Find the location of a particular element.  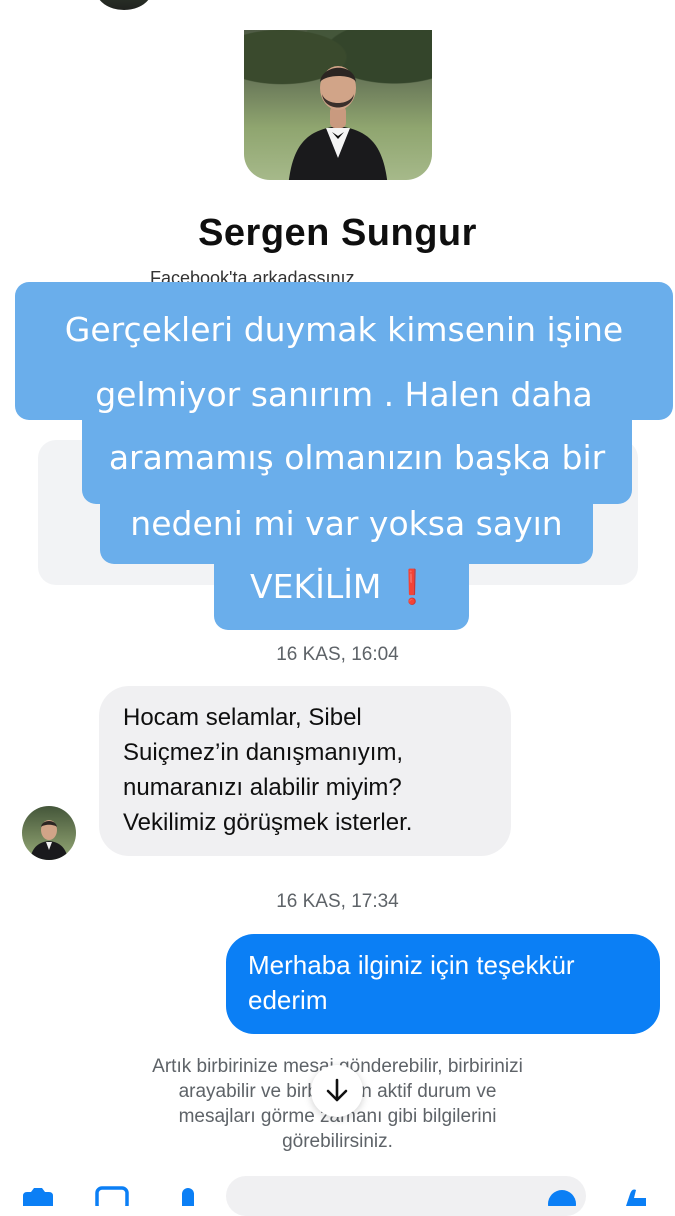

emoji-icon is located at coordinates (562, 1196).